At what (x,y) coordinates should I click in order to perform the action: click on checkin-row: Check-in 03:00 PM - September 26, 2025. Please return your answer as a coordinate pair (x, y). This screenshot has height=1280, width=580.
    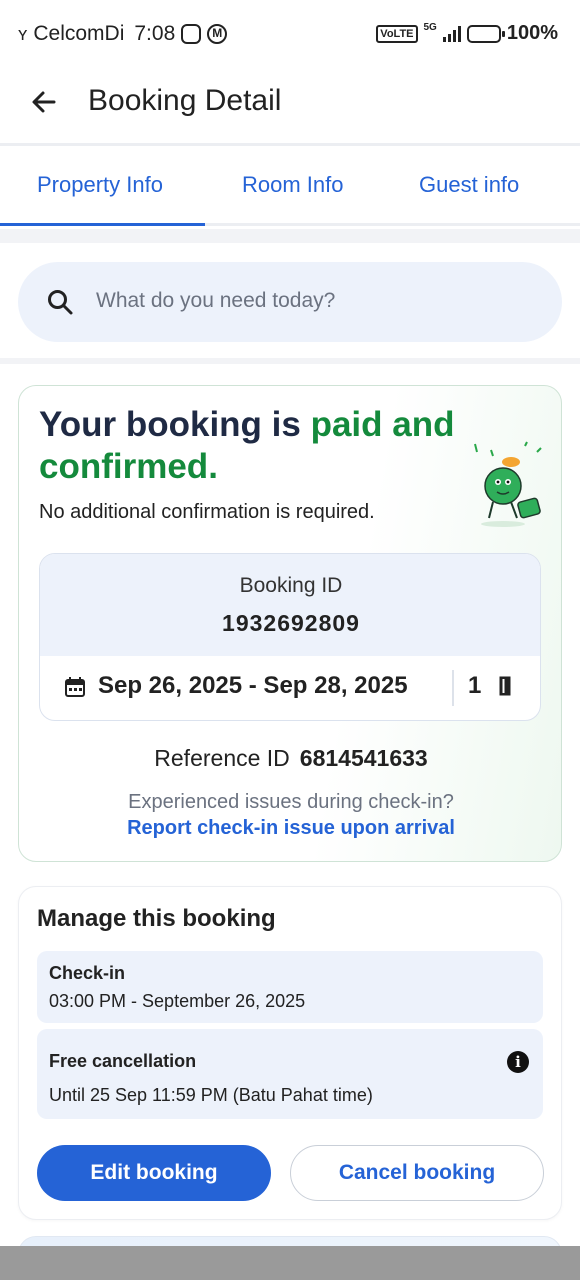
    Looking at the image, I should click on (290, 987).